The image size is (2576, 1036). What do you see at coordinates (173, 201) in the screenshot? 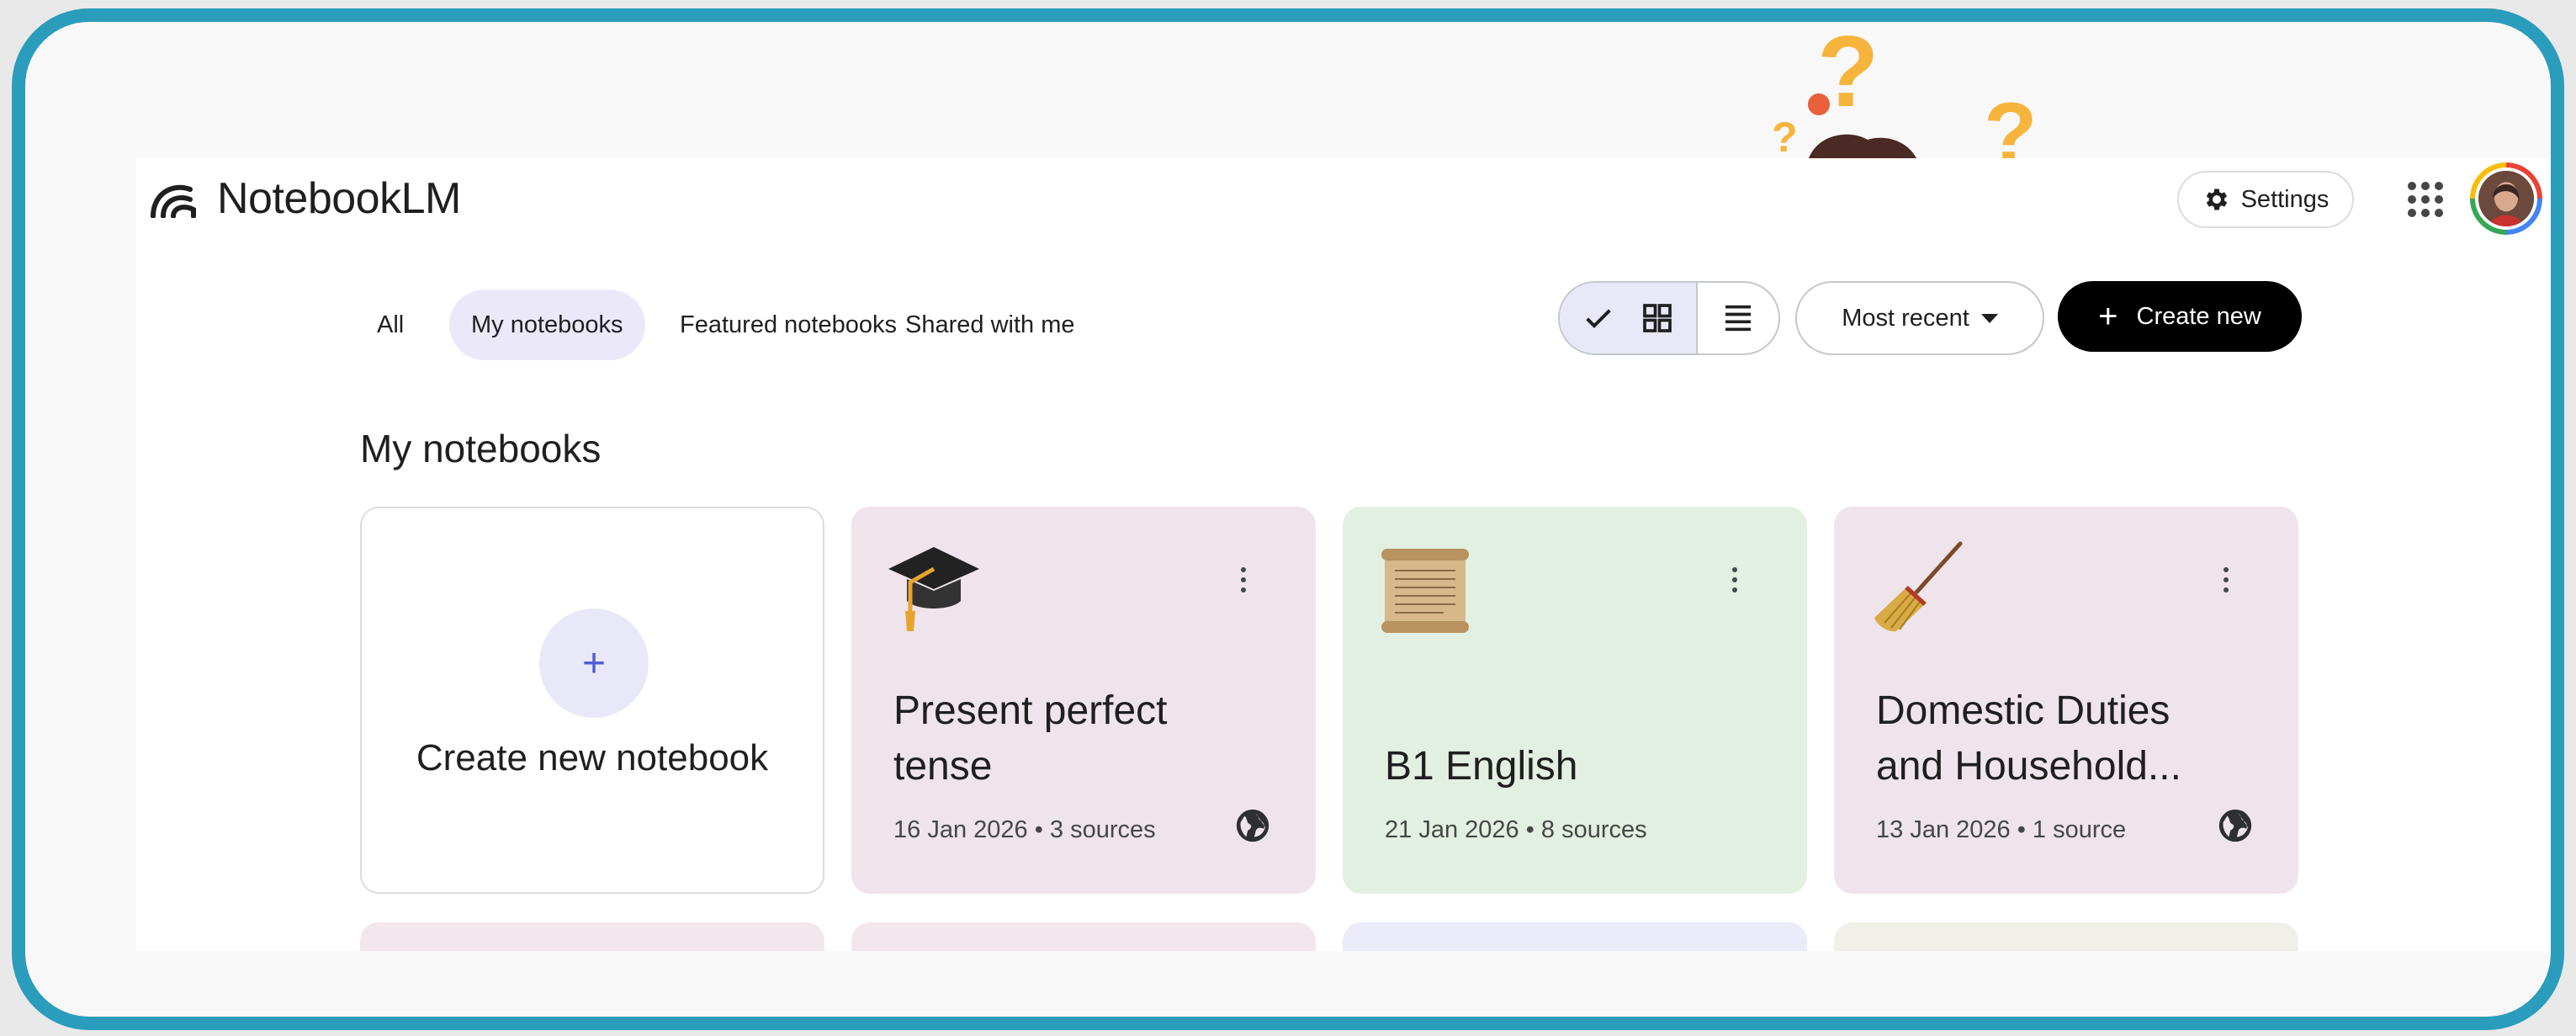
I see `notebooklm-logo-icon` at bounding box center [173, 201].